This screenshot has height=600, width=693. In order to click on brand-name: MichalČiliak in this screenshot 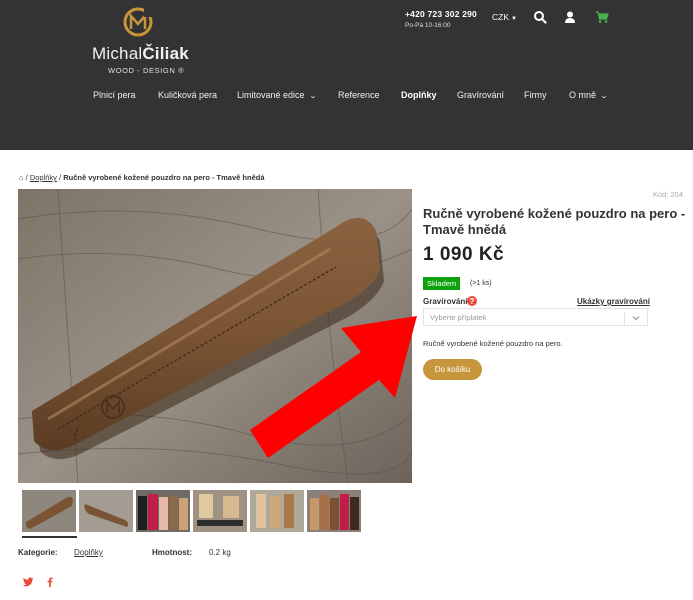, I will do `click(140, 53)`.